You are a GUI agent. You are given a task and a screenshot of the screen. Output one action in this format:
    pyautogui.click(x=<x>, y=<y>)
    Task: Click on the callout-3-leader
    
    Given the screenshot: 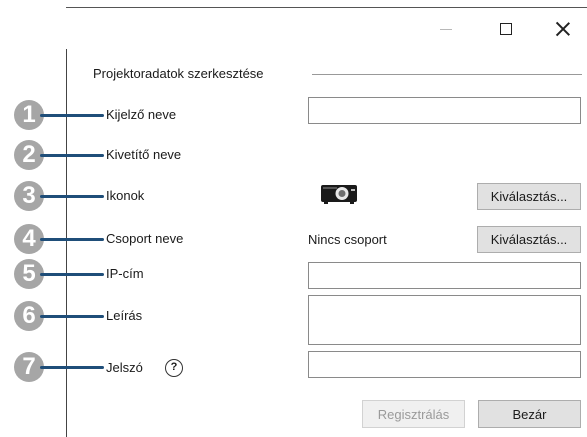 What is the action you would take?
    pyautogui.click(x=72, y=196)
    